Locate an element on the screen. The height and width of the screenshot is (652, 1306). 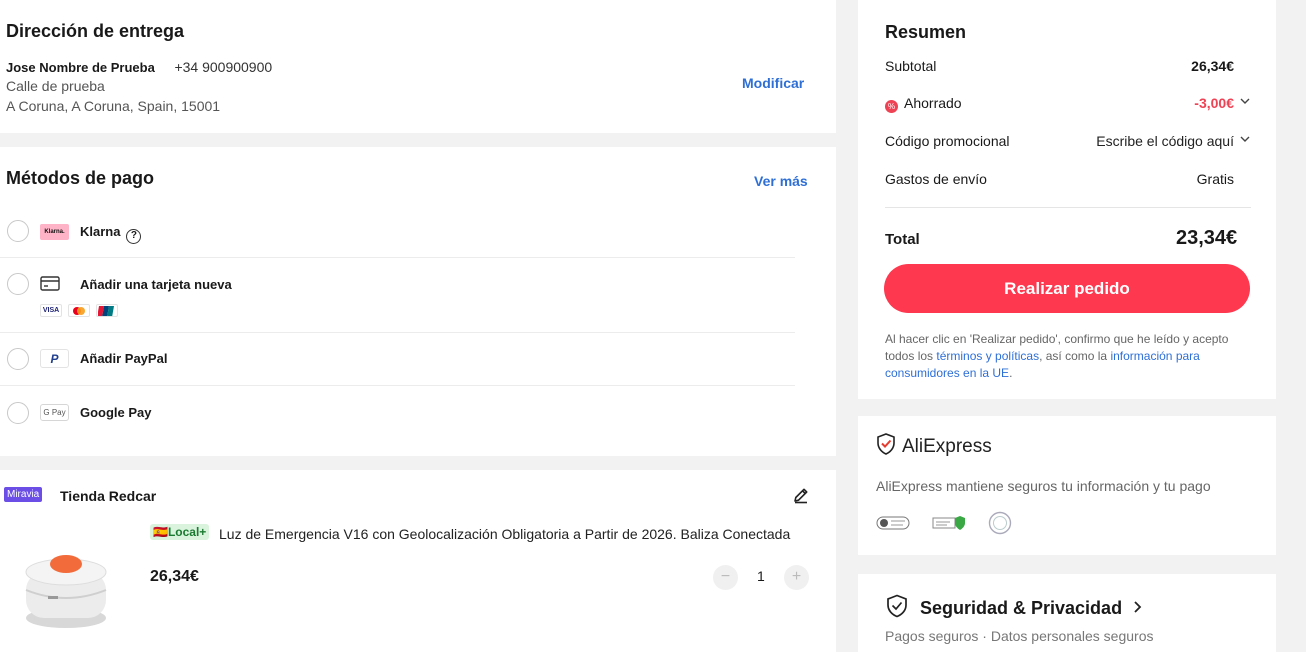
see-more-payment-link: Ver más is located at coordinates (781, 181).